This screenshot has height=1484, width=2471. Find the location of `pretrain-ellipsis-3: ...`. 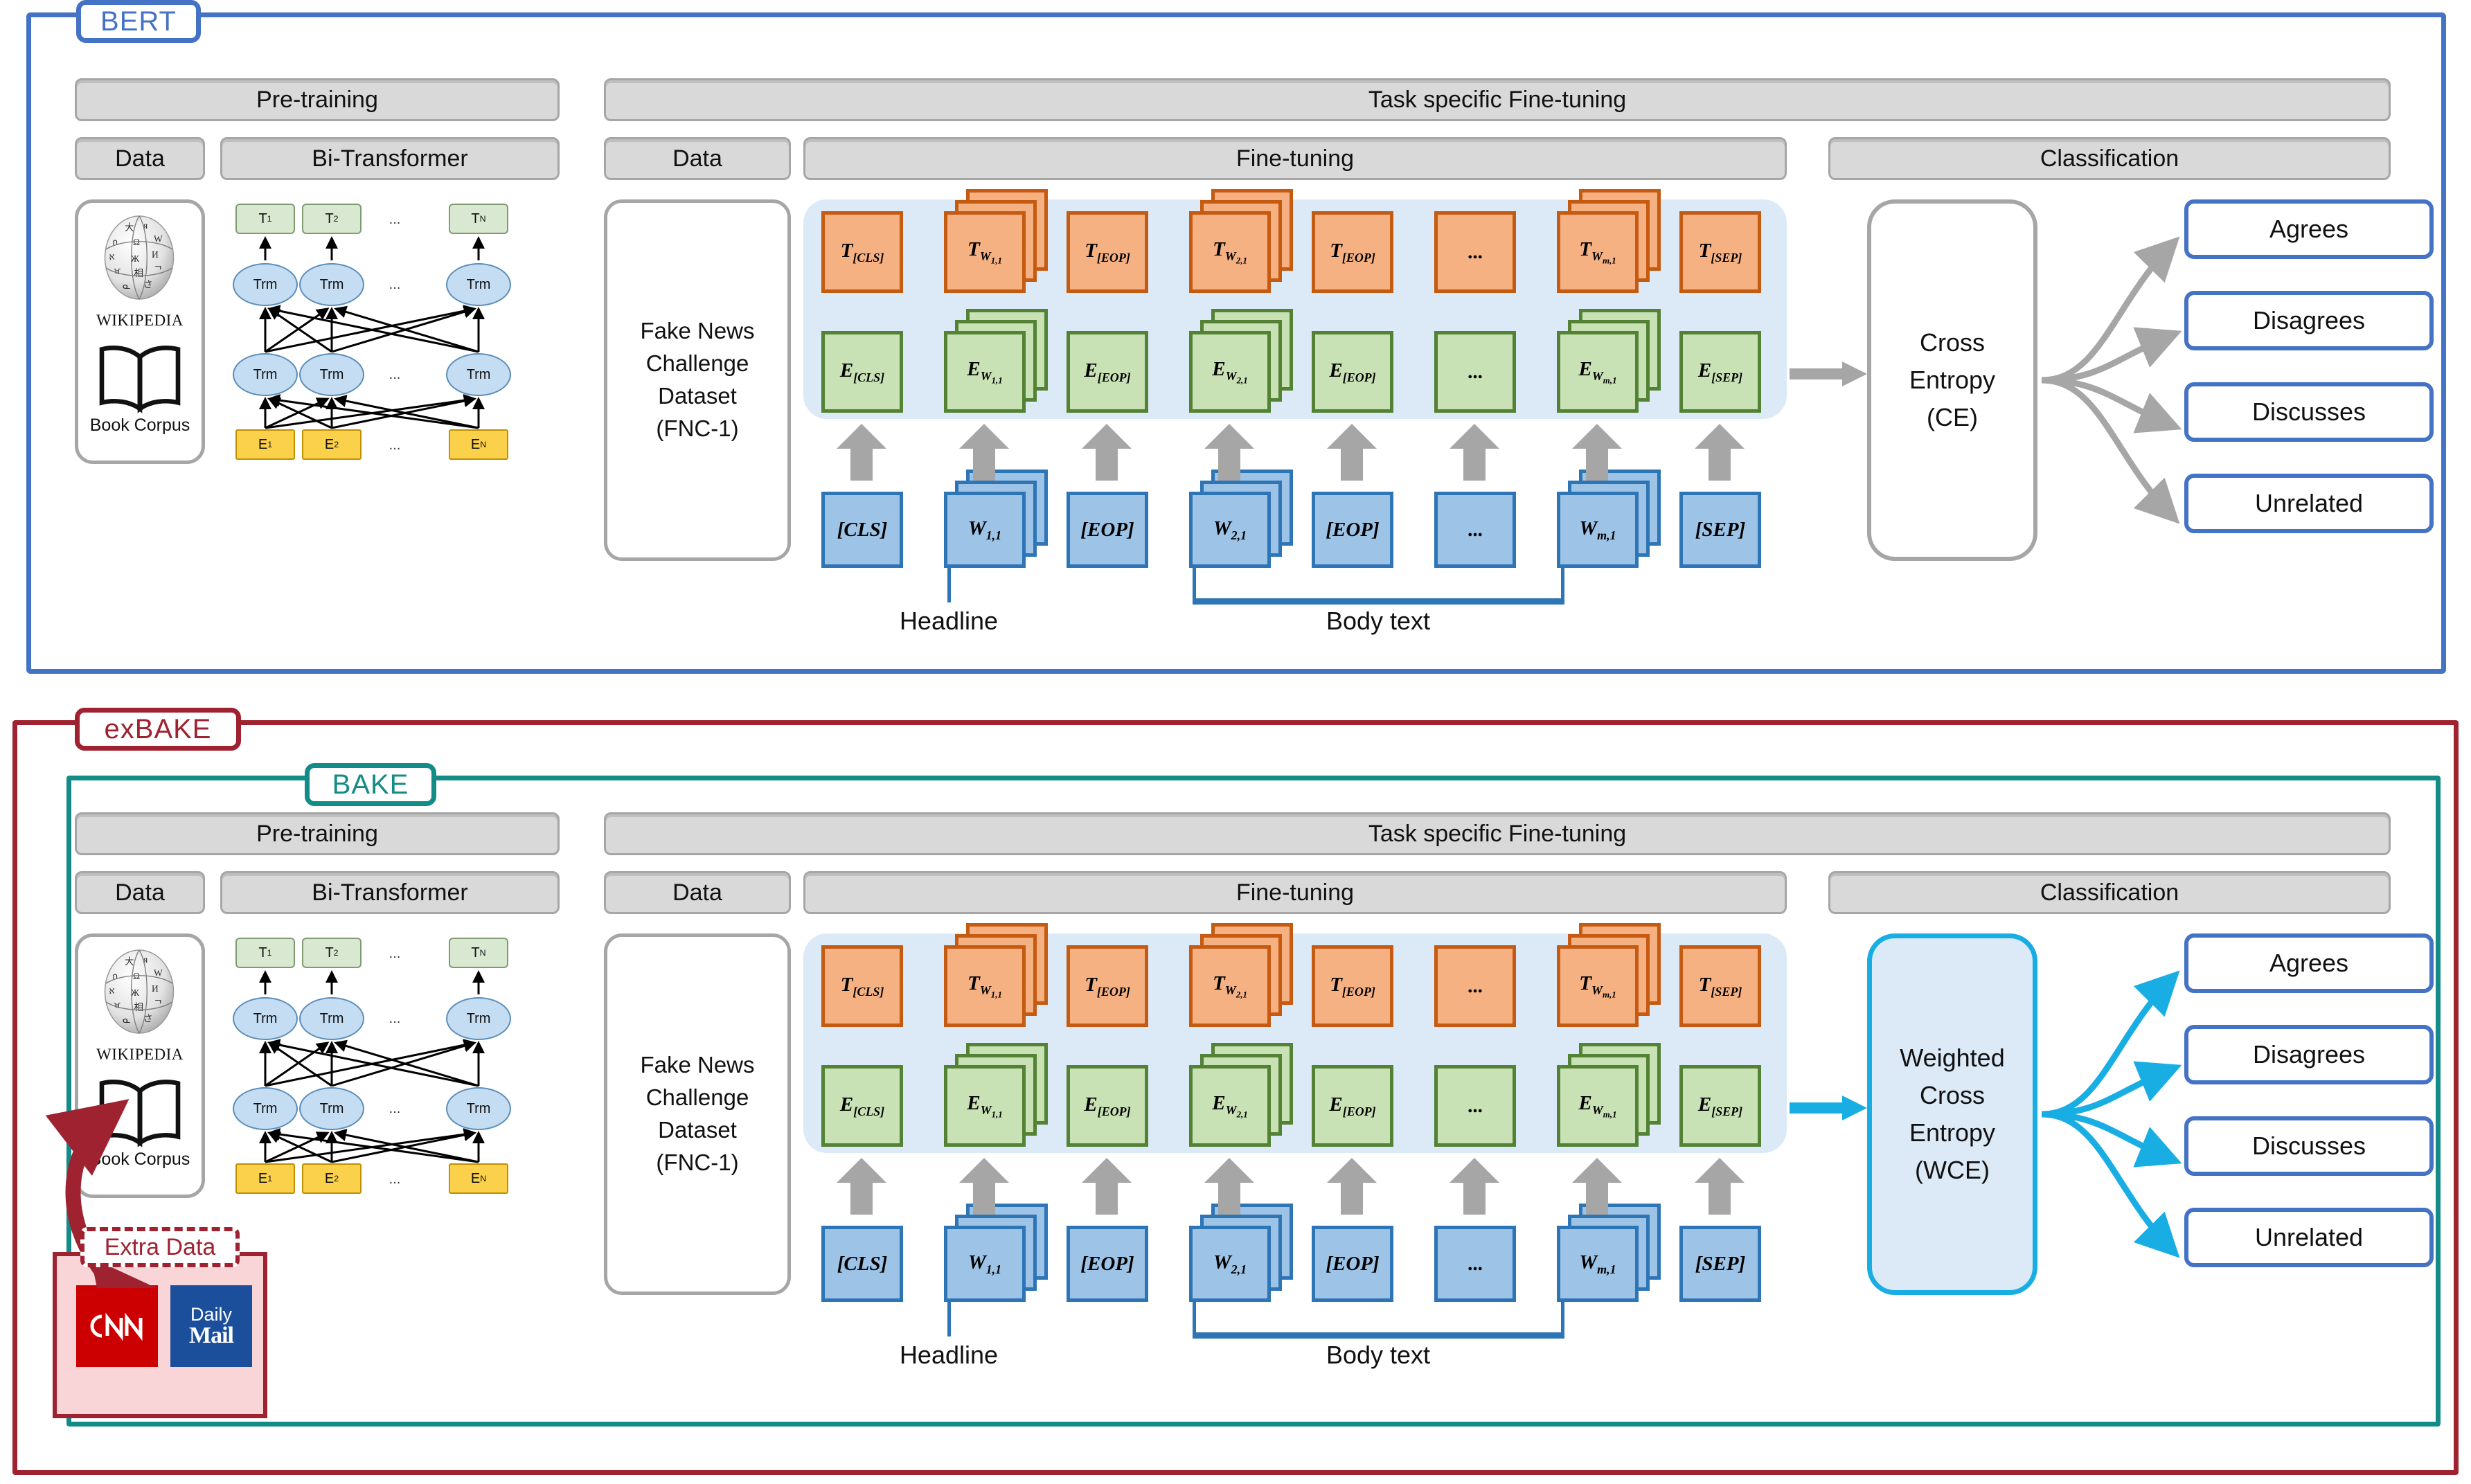

pretrain-ellipsis-3: ... is located at coordinates (395, 374).